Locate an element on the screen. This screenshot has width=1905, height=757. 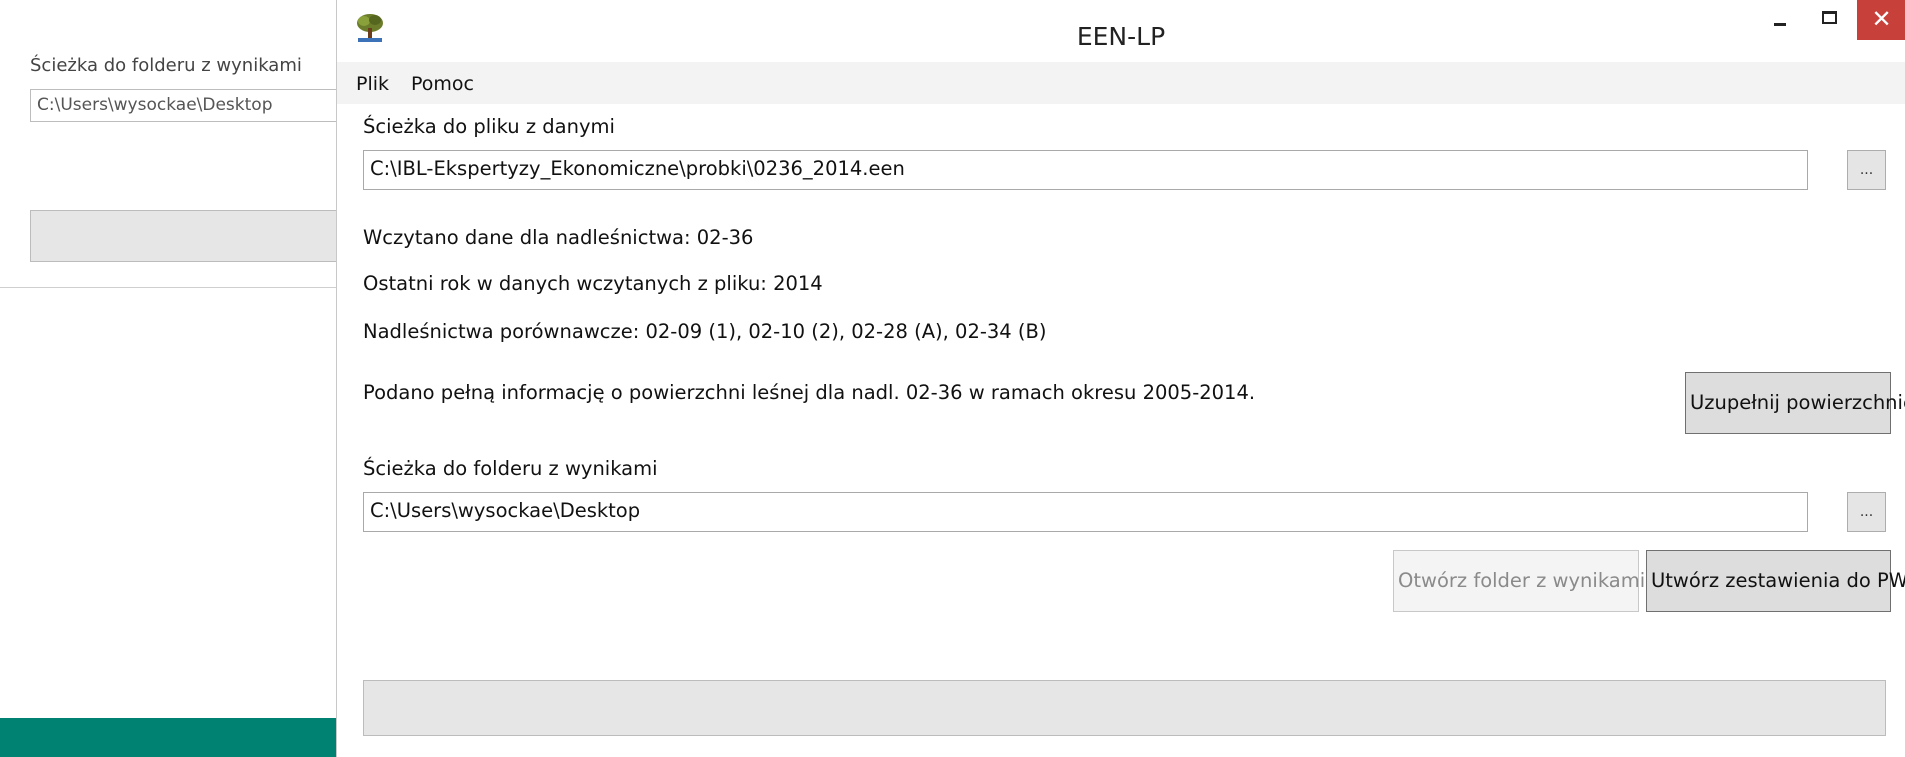
title-bar: EEN-LP ✕ is located at coordinates (1121, 31).